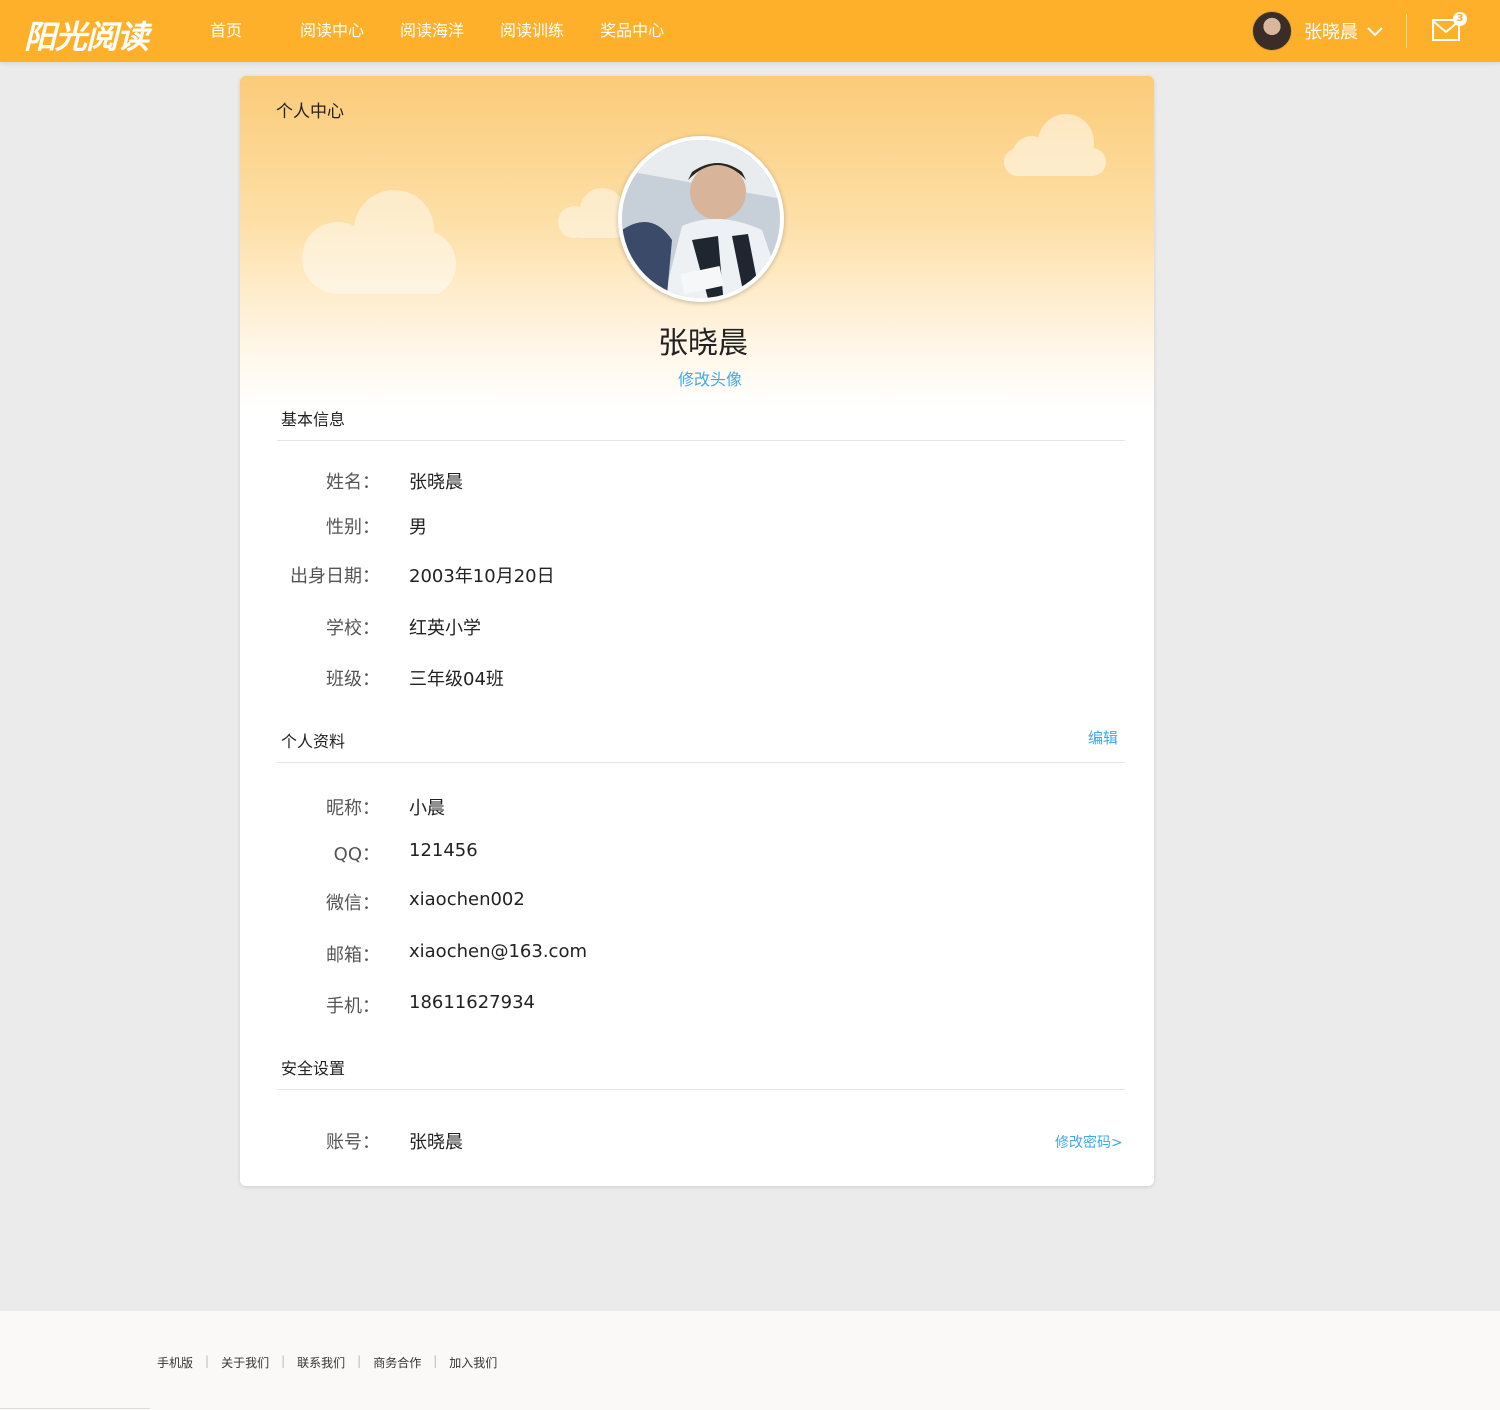 The width and height of the screenshot is (1500, 1410). I want to click on value-wechat: xiaochen002, so click(467, 899).